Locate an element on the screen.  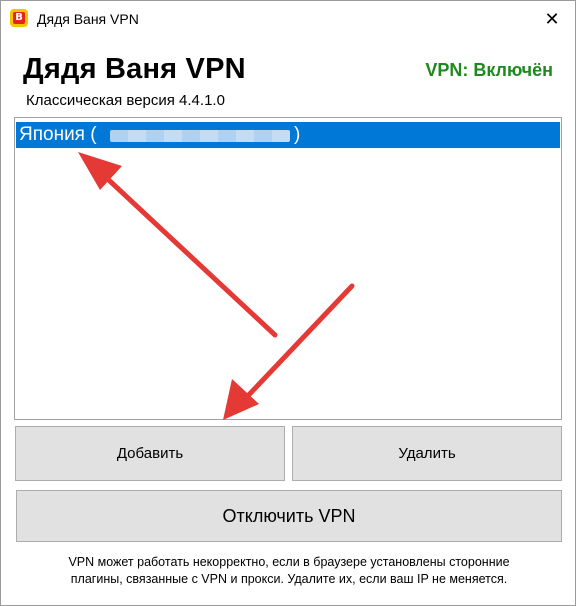
app-logo-icon: В is located at coordinates (19, 18).